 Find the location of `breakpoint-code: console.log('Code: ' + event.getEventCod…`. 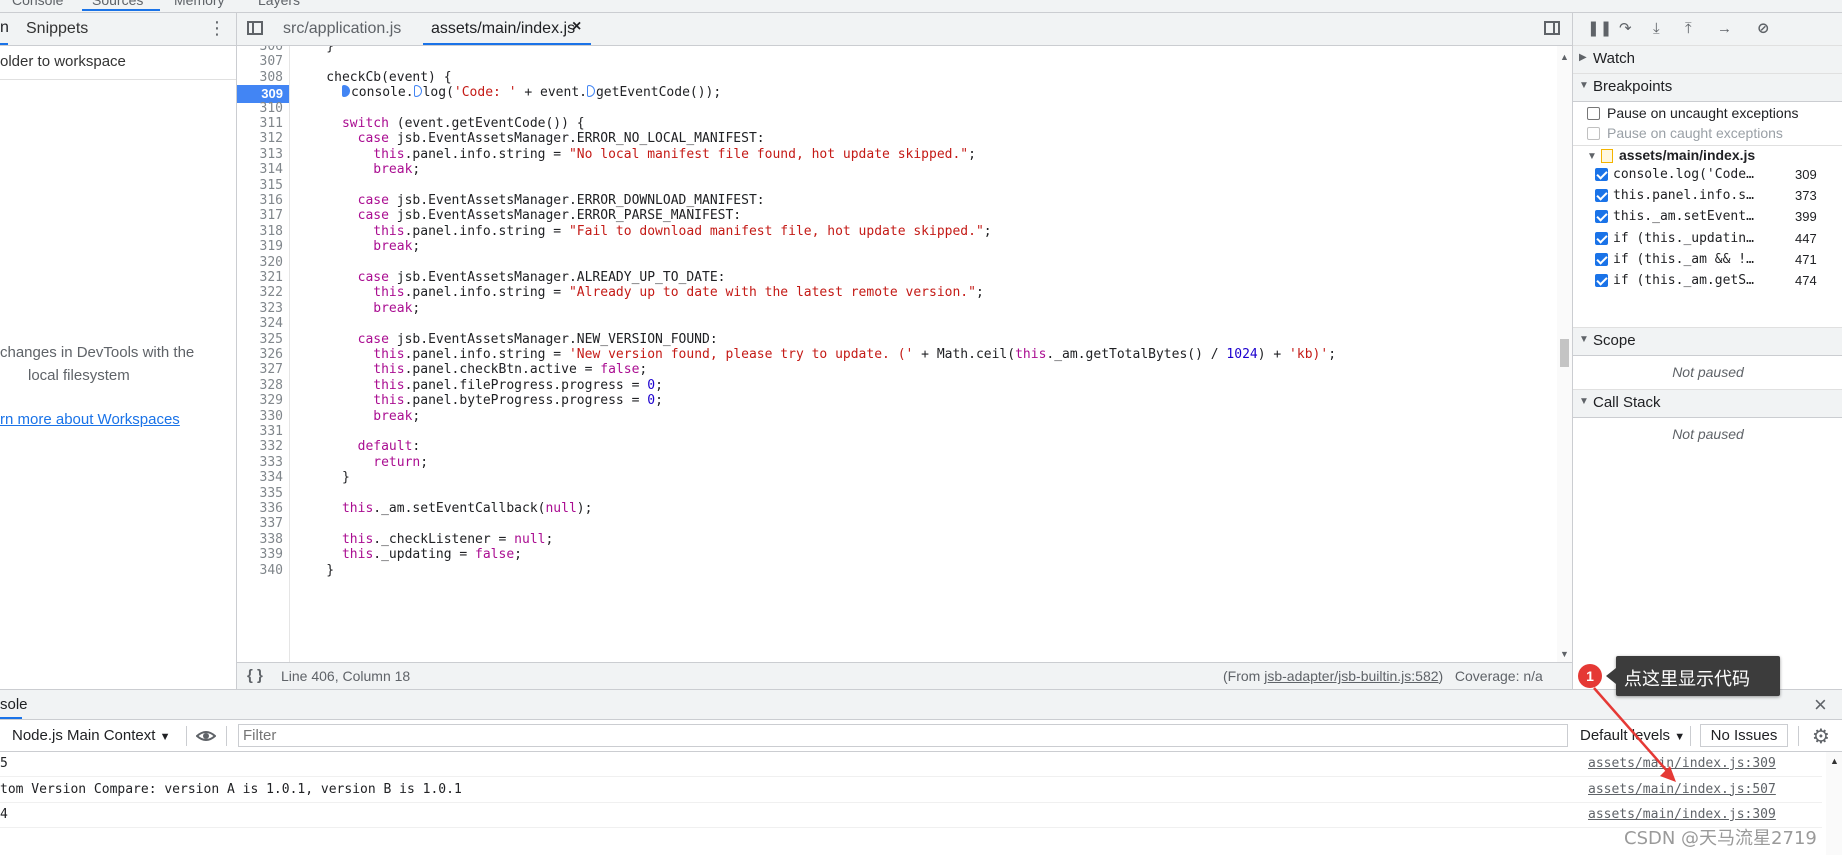

breakpoint-code: console.log('Code: ' + event.getEventCod… is located at coordinates (1684, 174).